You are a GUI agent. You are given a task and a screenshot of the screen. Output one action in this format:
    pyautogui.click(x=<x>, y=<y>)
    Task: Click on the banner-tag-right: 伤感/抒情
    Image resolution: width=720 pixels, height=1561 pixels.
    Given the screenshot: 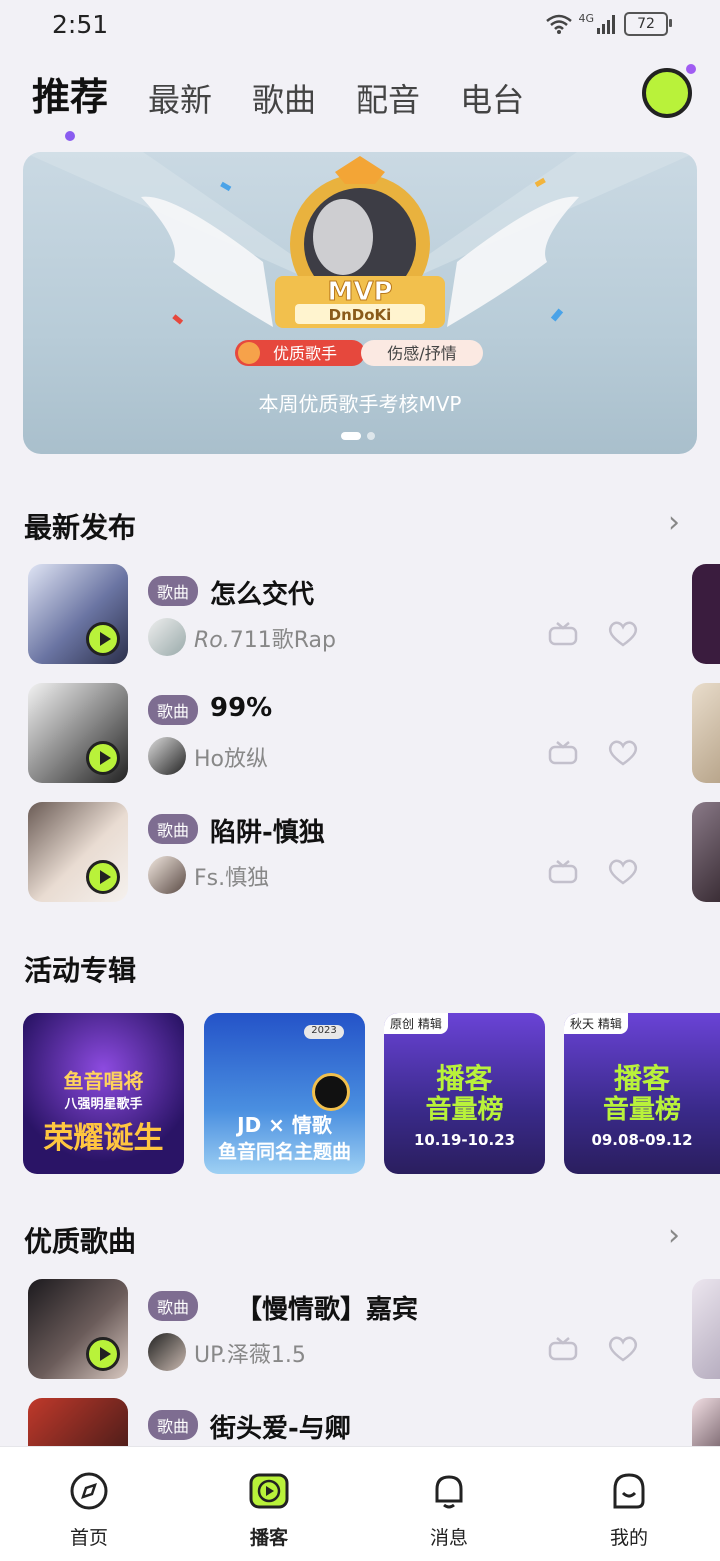 What is the action you would take?
    pyautogui.click(x=421, y=353)
    